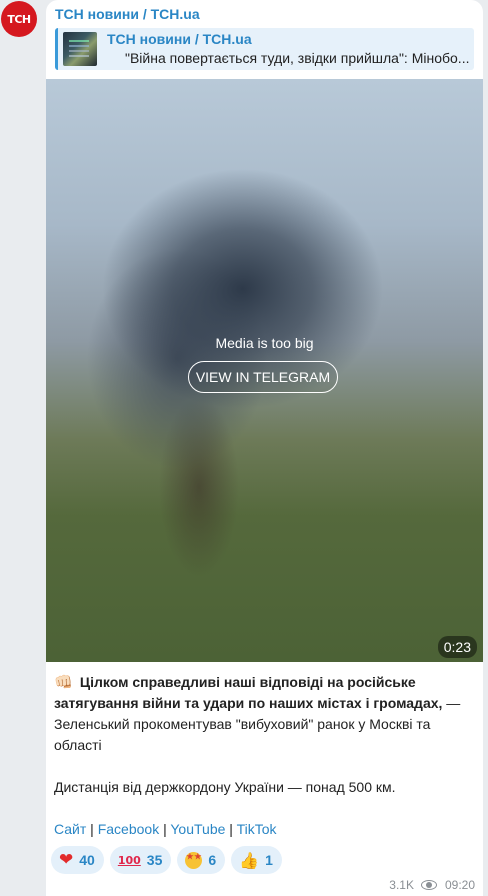 Image resolution: width=488 pixels, height=896 pixels. I want to click on link-facebook: Facebook, so click(128, 829).